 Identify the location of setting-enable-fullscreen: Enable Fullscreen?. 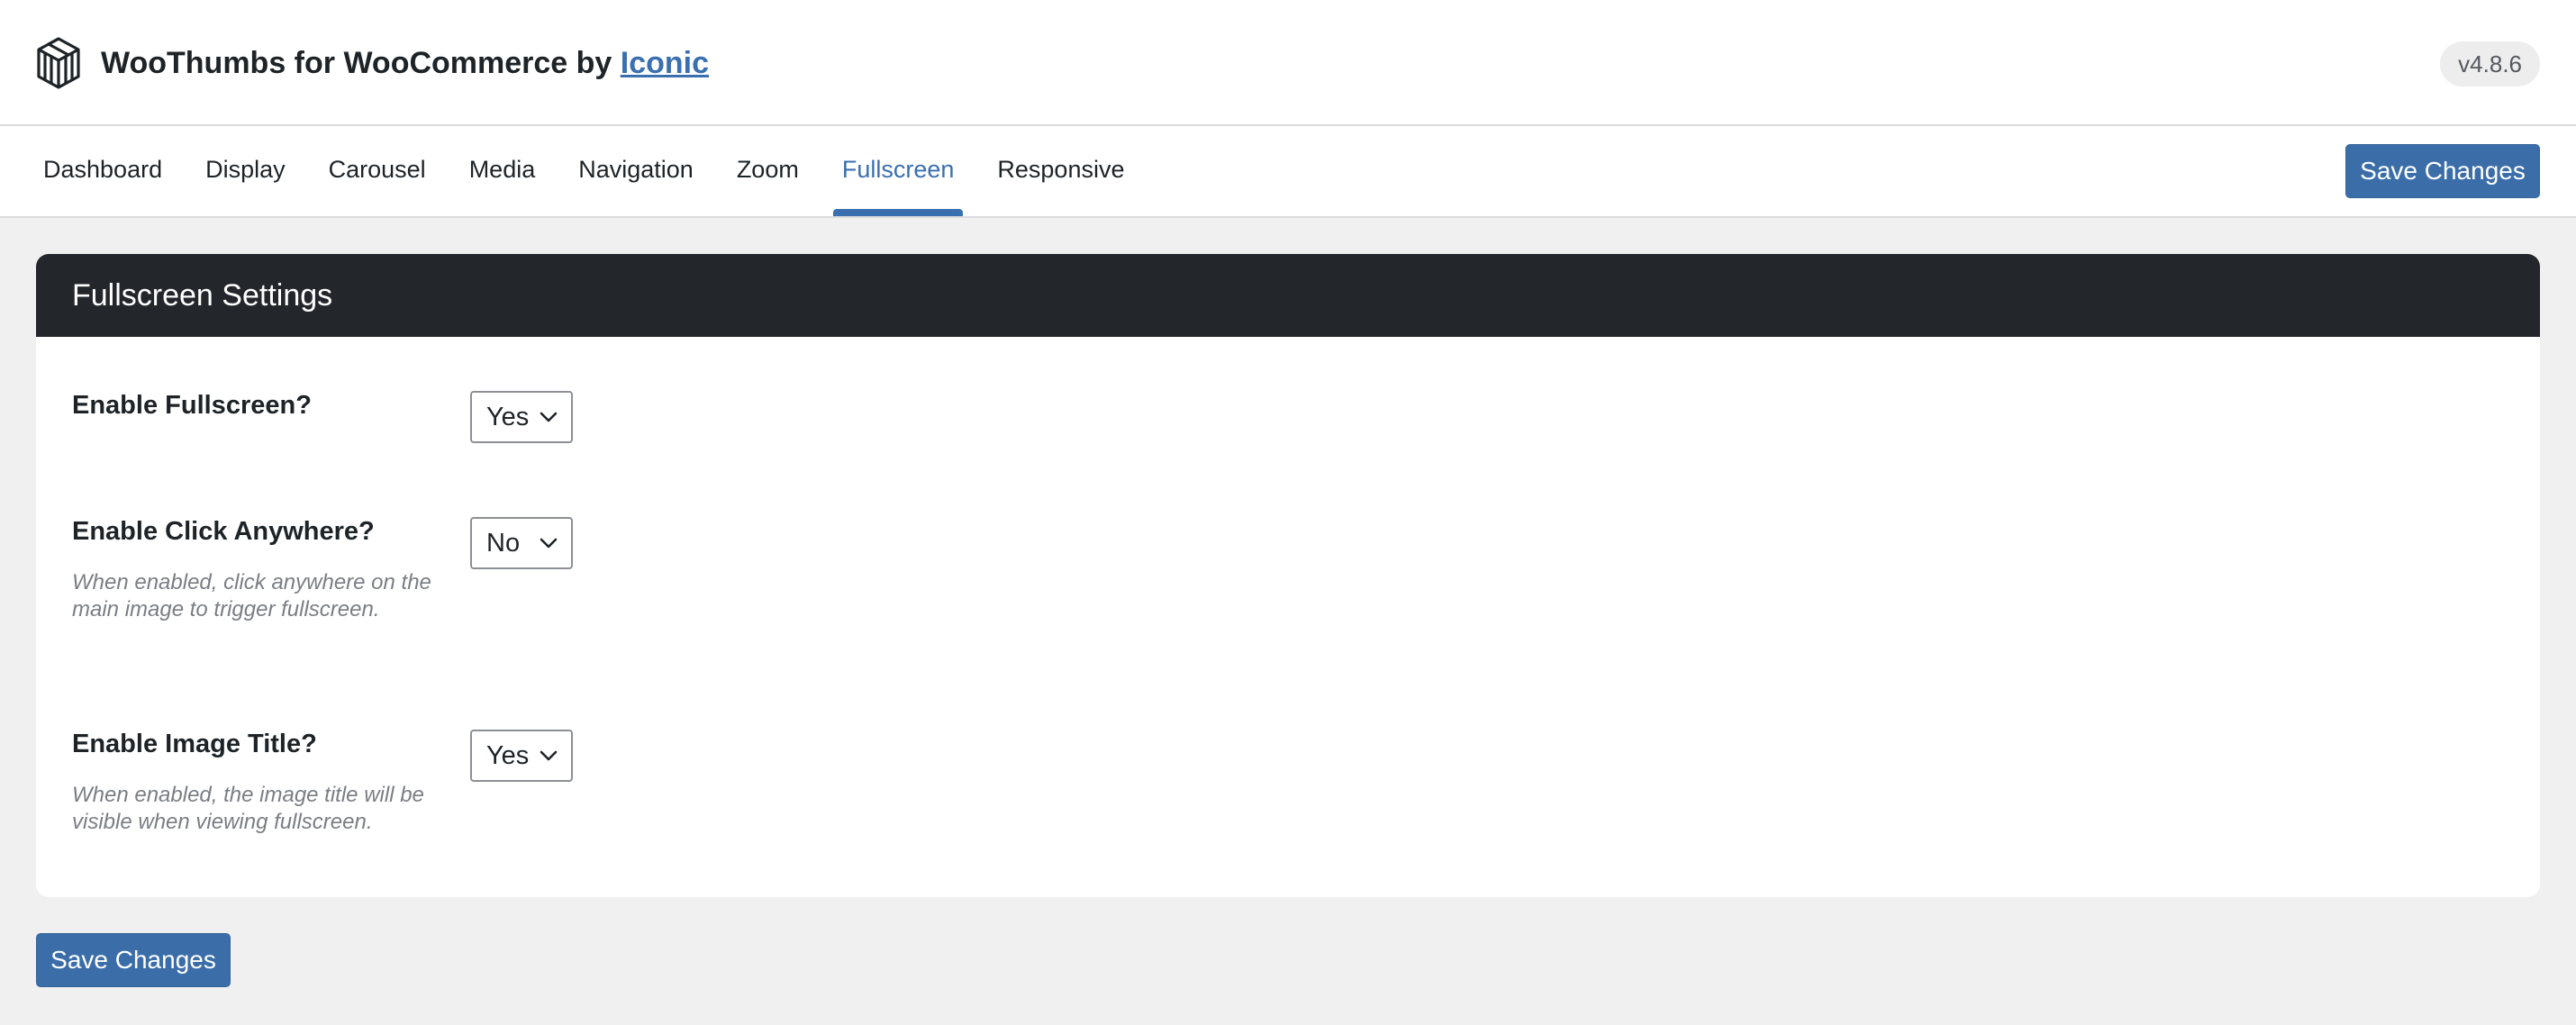
(192, 405).